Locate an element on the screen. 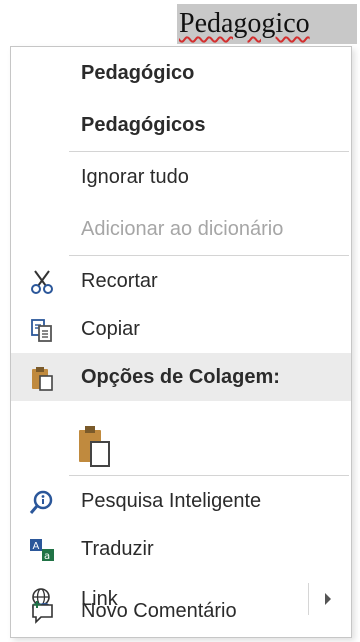  misspelled-word: Pedagogico is located at coordinates (267, 24).